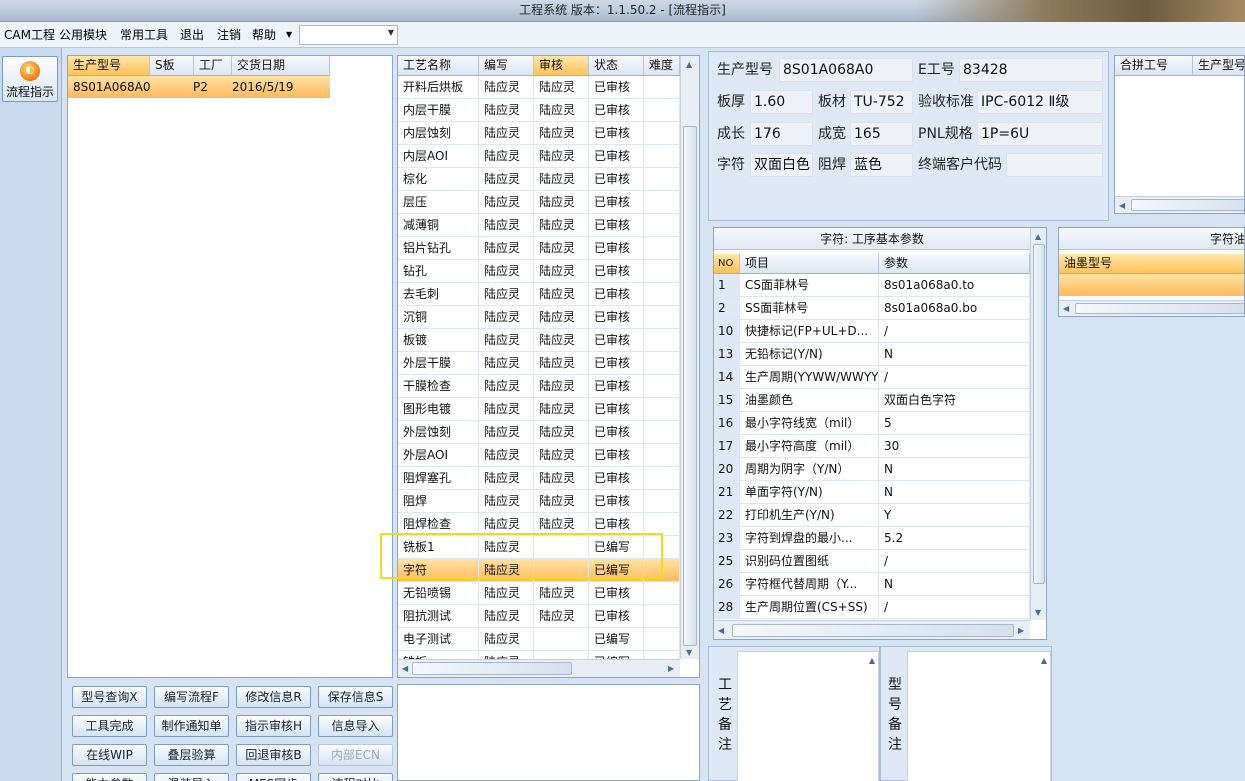 This screenshot has width=1245, height=781. Describe the element at coordinates (539, 639) in the screenshot. I see `table-row: 电子测试 陆应灵 已编写` at that location.